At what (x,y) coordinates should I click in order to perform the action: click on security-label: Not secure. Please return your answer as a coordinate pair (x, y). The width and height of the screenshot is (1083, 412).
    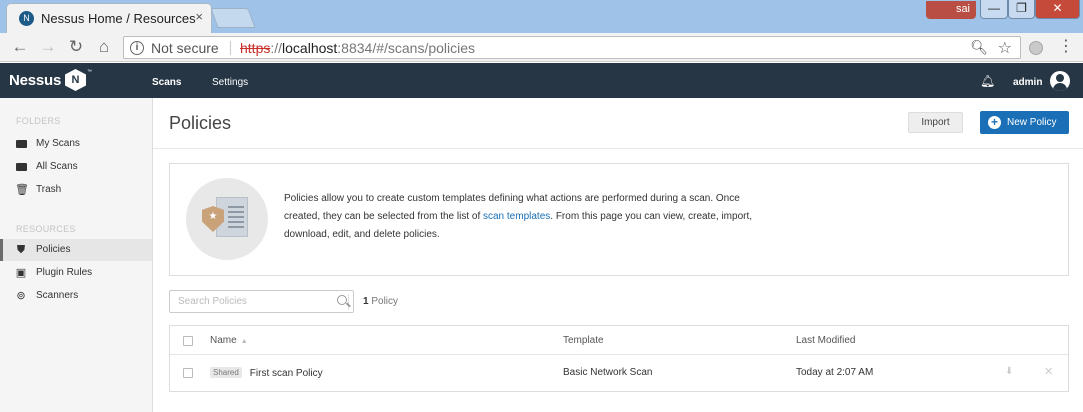
    Looking at the image, I should click on (185, 48).